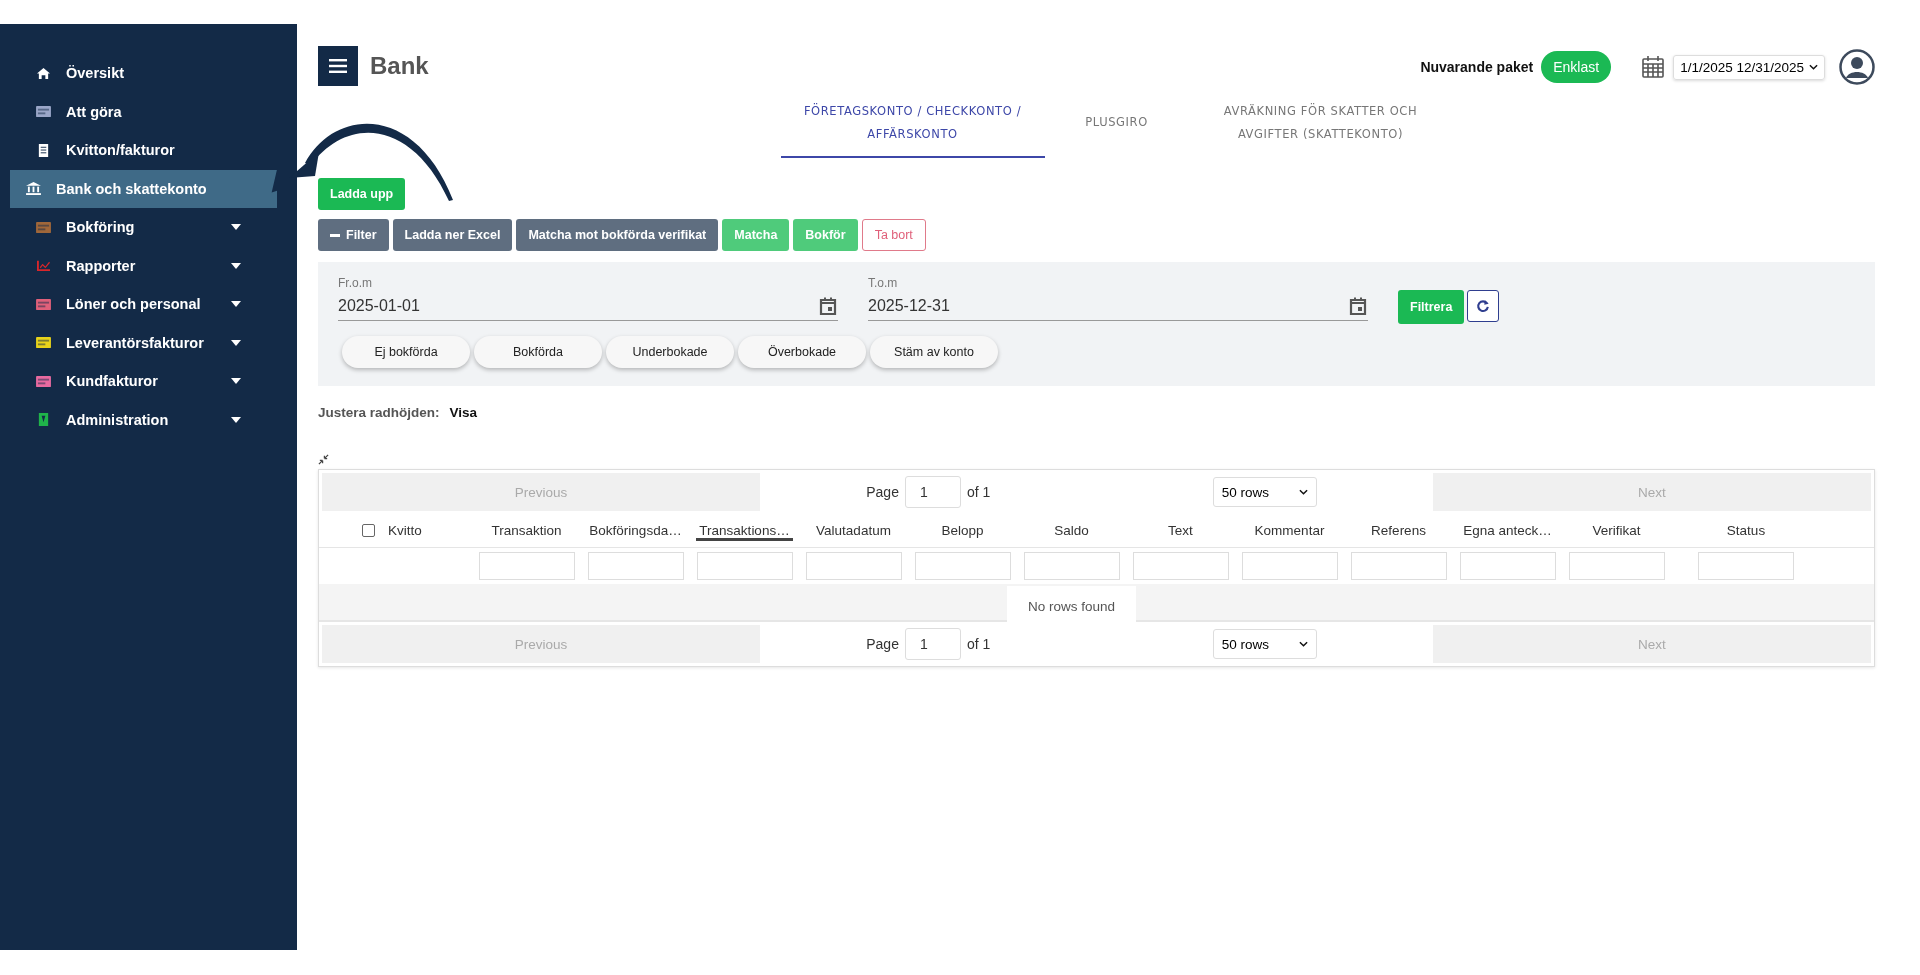 The width and height of the screenshot is (1920, 975). Describe the element at coordinates (912, 129) in the screenshot. I see `tab: FÖRETAGSKONTO / CHECKKONTO / AFFÄRSKONTO` at that location.